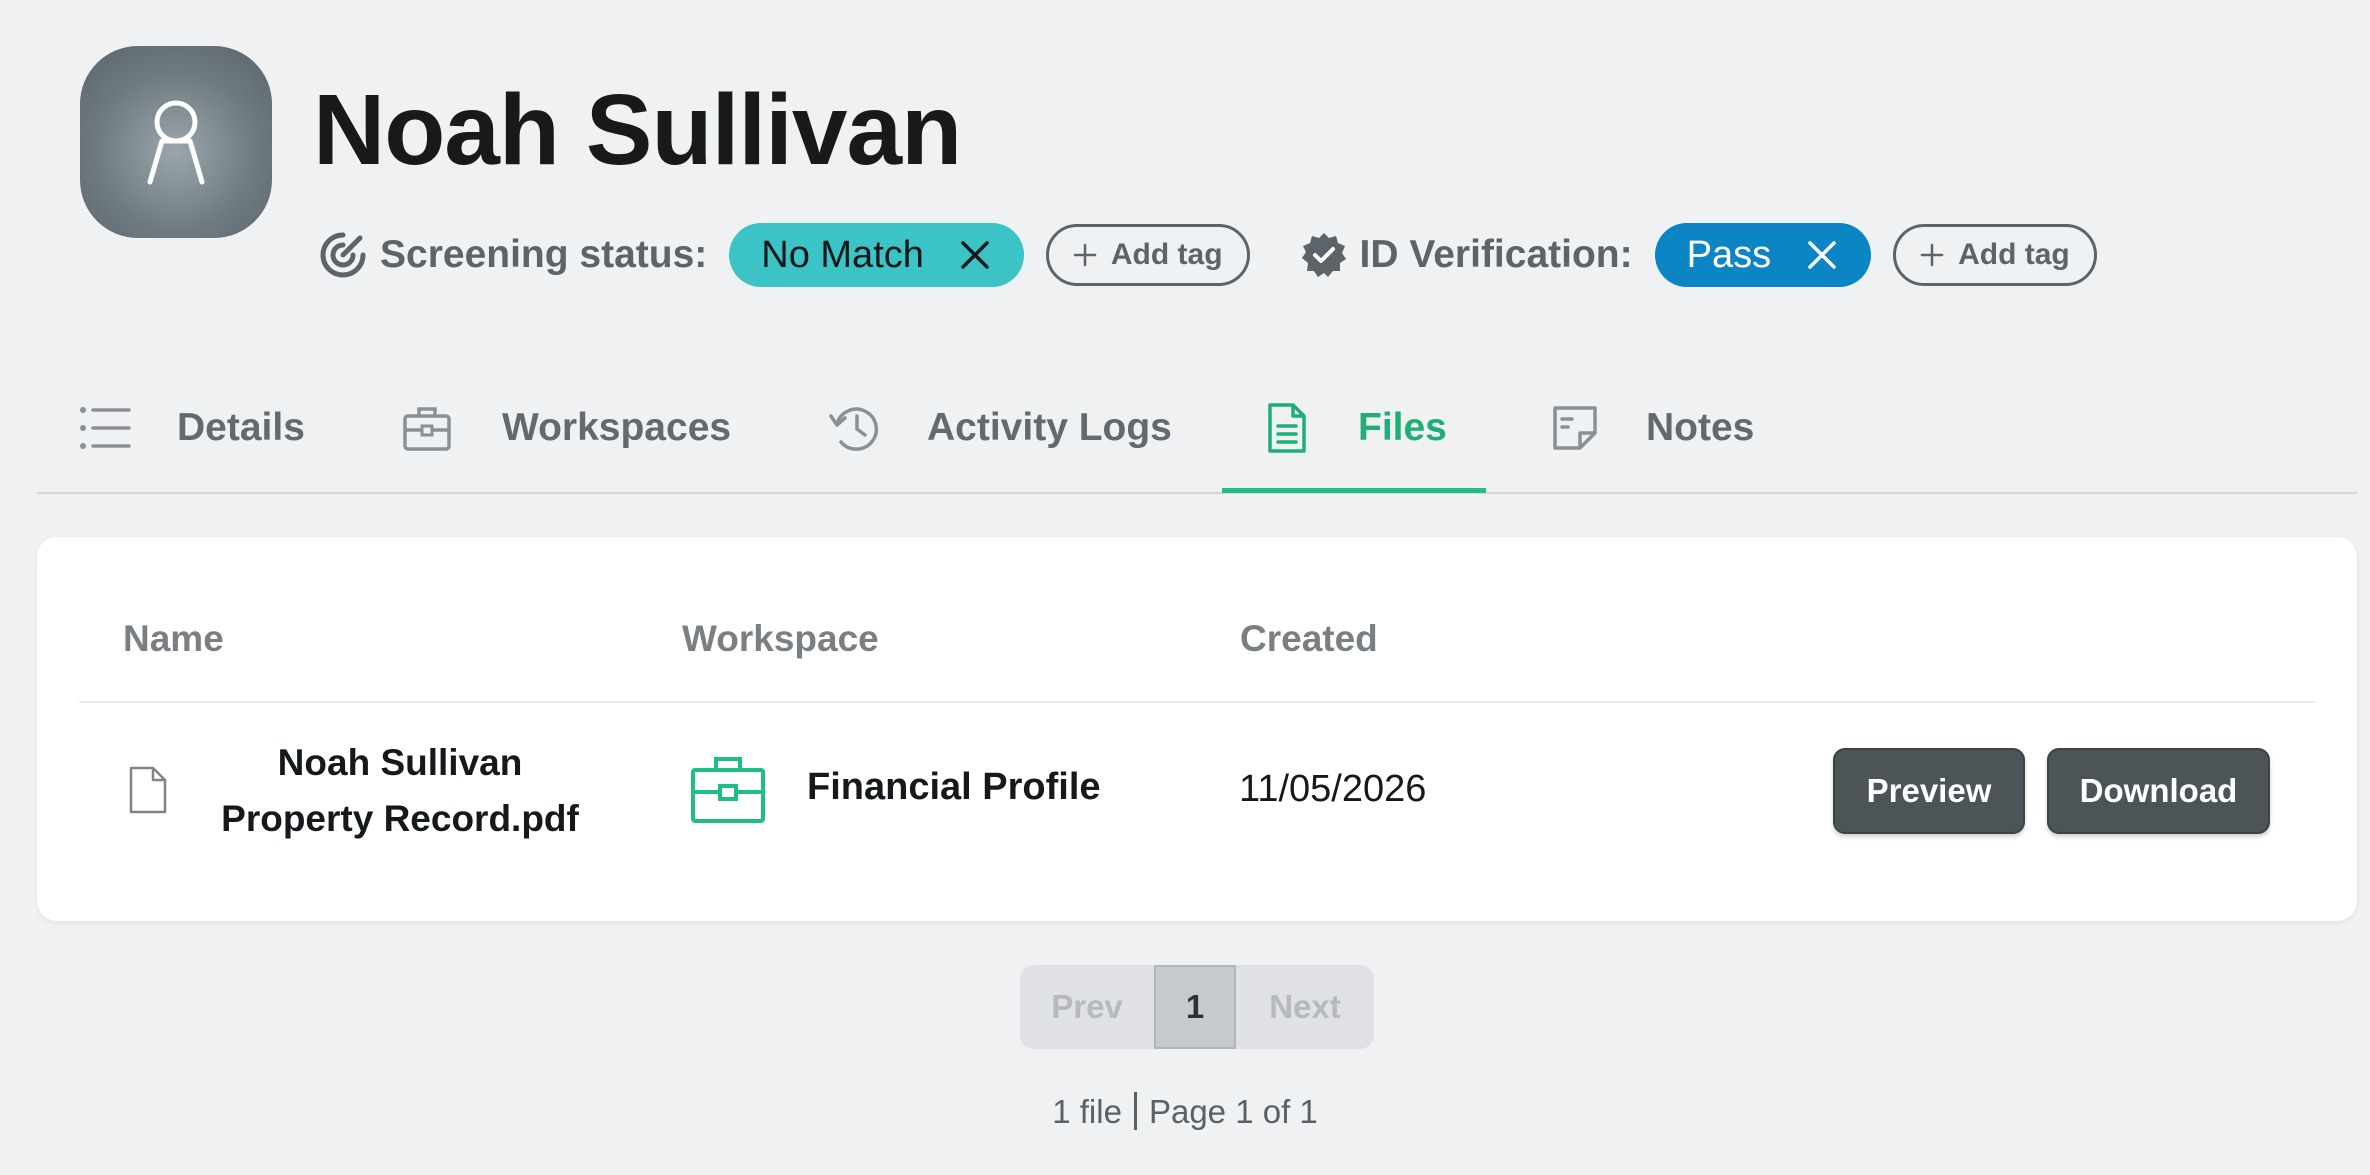 The height and width of the screenshot is (1175, 2370). Describe the element at coordinates (1575, 428) in the screenshot. I see `note-icon` at that location.